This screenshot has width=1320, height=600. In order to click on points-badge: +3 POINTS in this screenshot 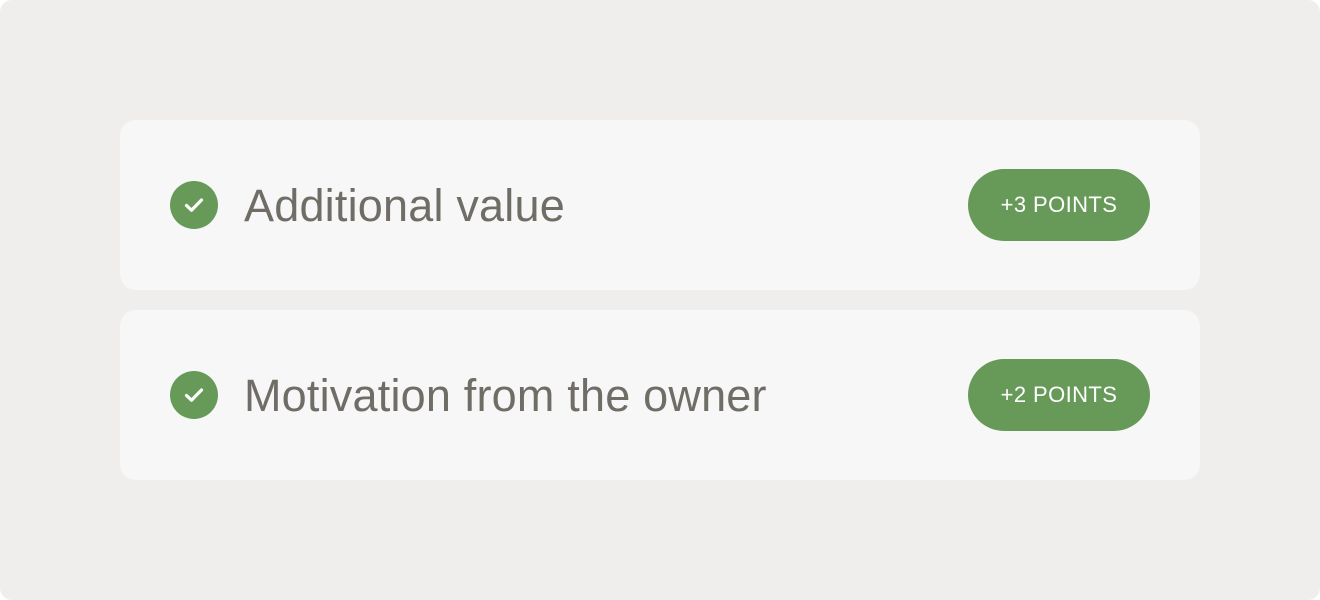, I will do `click(1059, 205)`.